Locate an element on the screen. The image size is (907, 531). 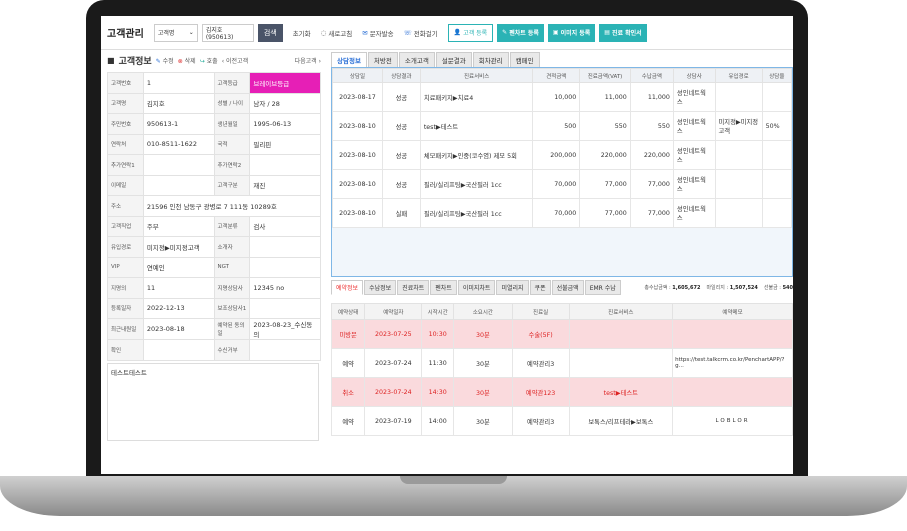
table-cell: 미지정▶미지정고객 is located at coordinates (738, 126).